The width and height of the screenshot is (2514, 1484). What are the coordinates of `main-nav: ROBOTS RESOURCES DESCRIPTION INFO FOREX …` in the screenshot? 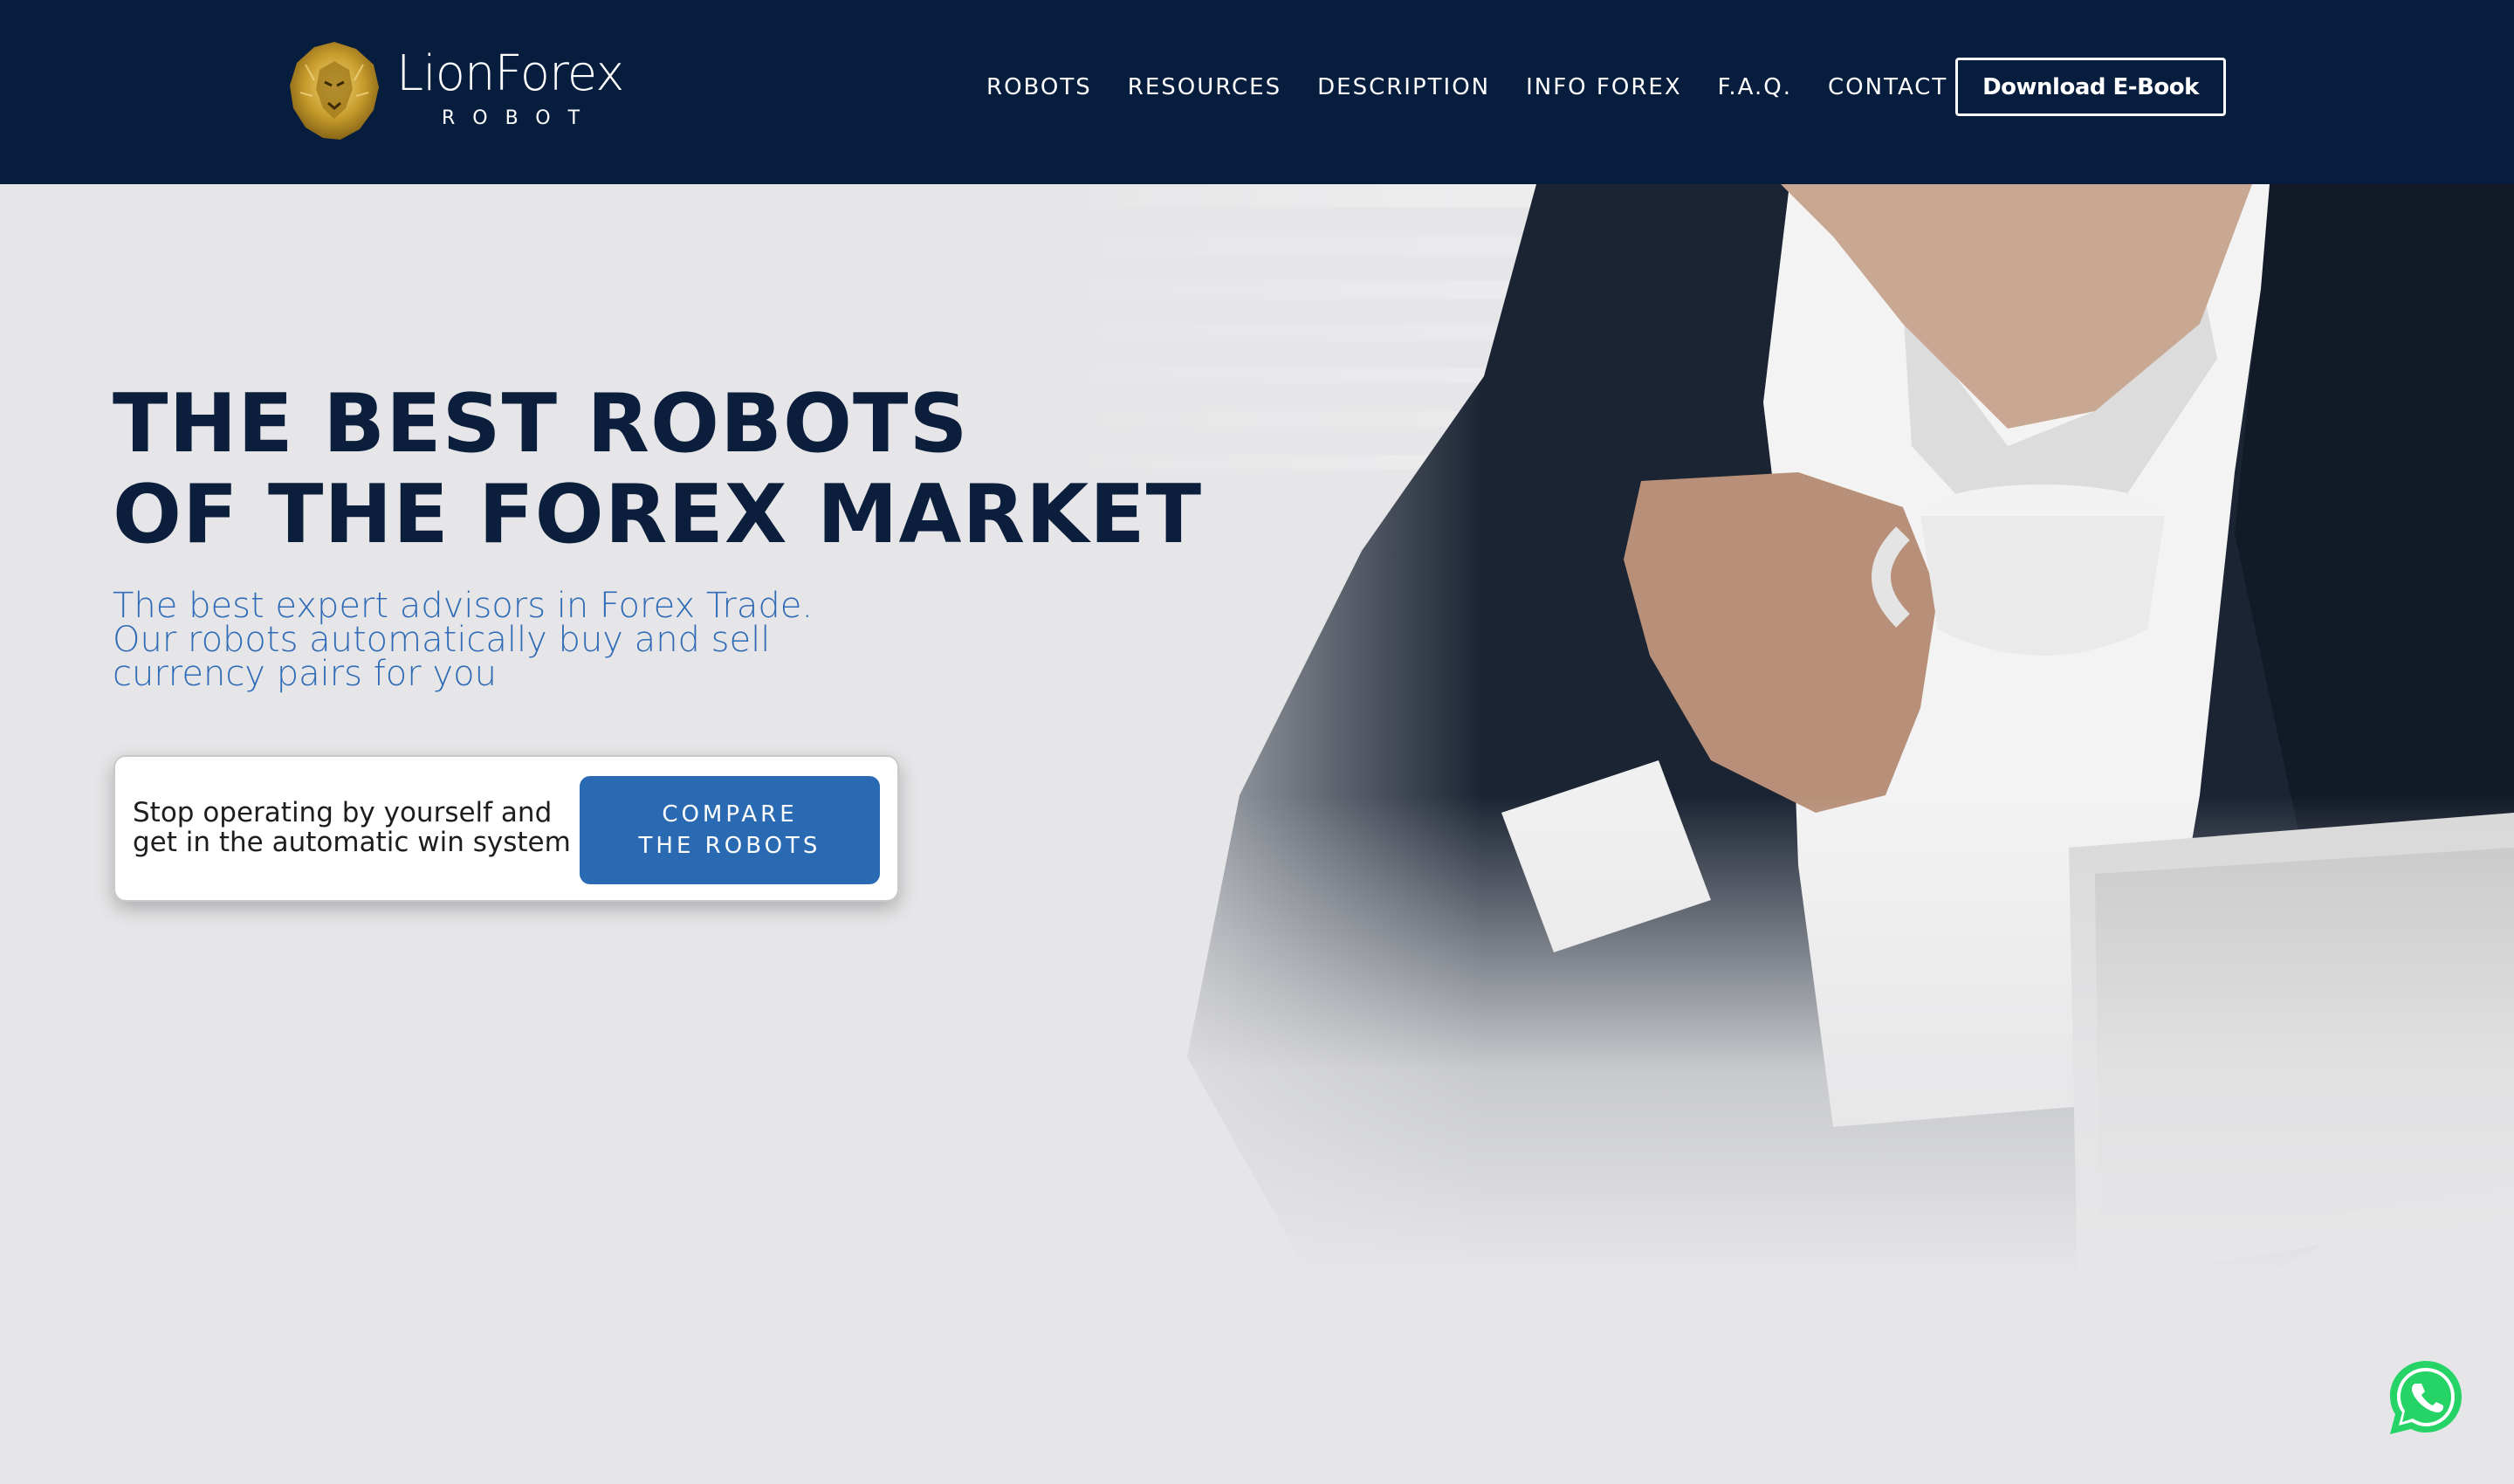 It's located at (1466, 87).